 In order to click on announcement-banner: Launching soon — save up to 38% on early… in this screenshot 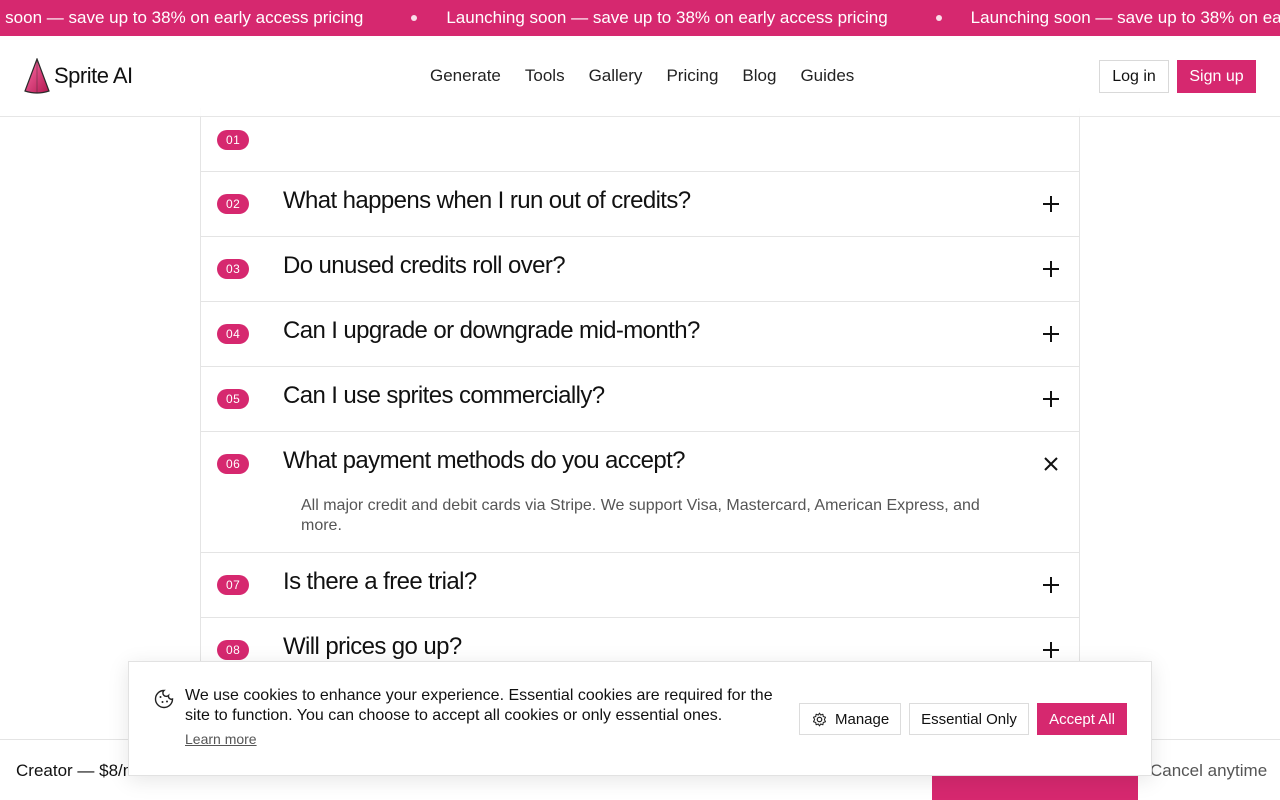, I will do `click(640, 18)`.